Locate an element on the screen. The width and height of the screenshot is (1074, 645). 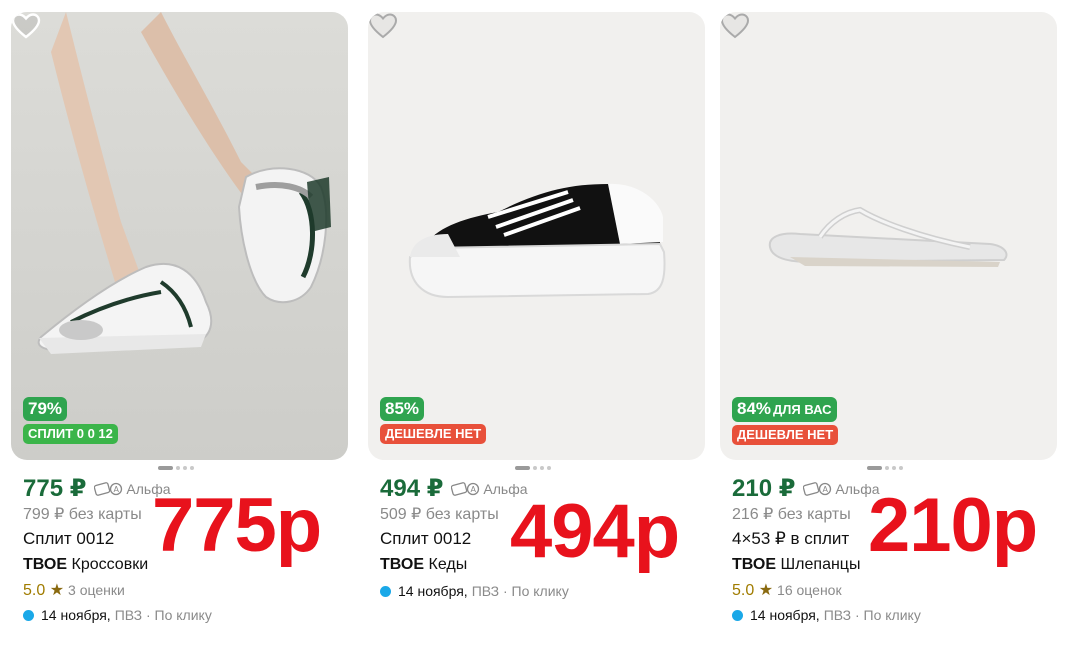
discount-badge: 84% ДЛЯ ВАС is located at coordinates (784, 409).